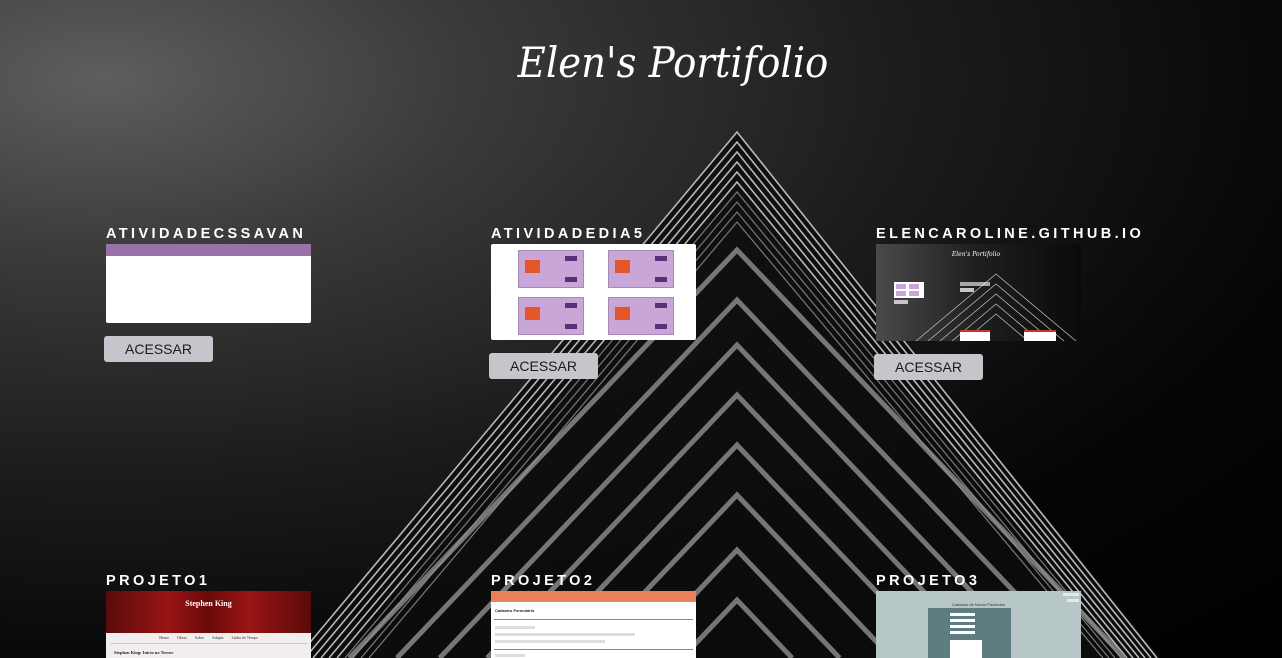 This screenshot has width=1282, height=658. What do you see at coordinates (928, 581) in the screenshot?
I see `project-title: PROJETO3` at bounding box center [928, 581].